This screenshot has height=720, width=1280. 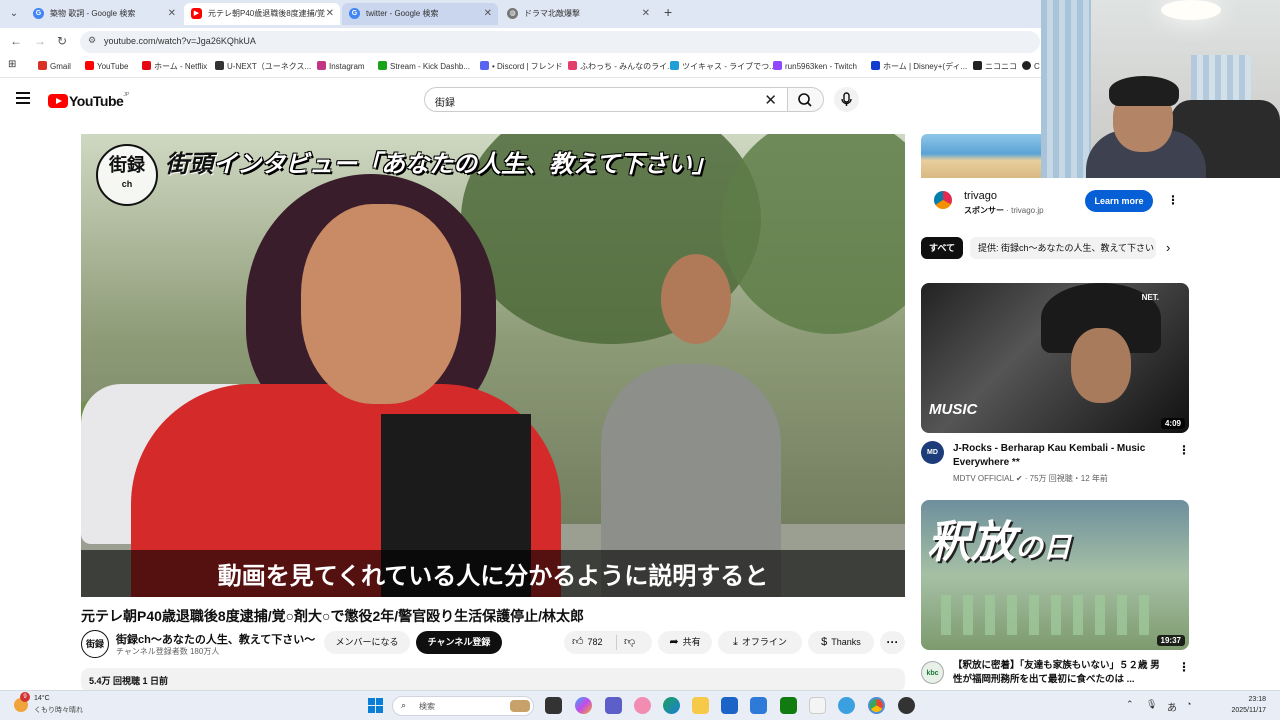 What do you see at coordinates (578, 642) in the screenshot?
I see `thumbs-up-icon: 👍︎` at bounding box center [578, 642].